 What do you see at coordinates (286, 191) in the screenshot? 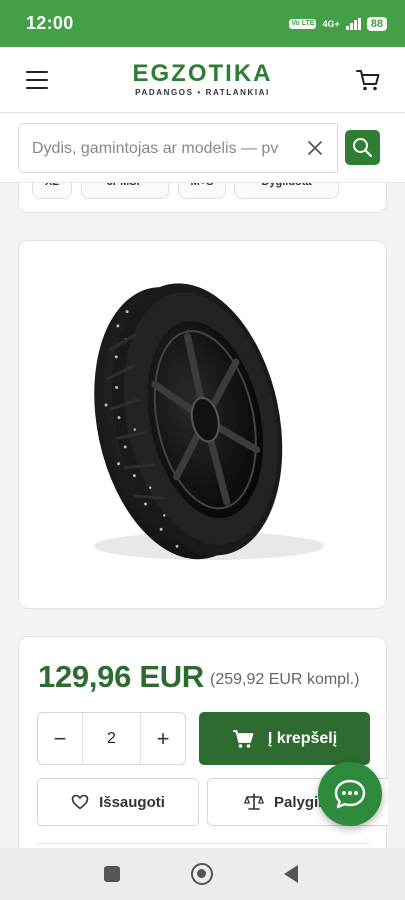
I see `chip-studded: Dygliuota` at bounding box center [286, 191].